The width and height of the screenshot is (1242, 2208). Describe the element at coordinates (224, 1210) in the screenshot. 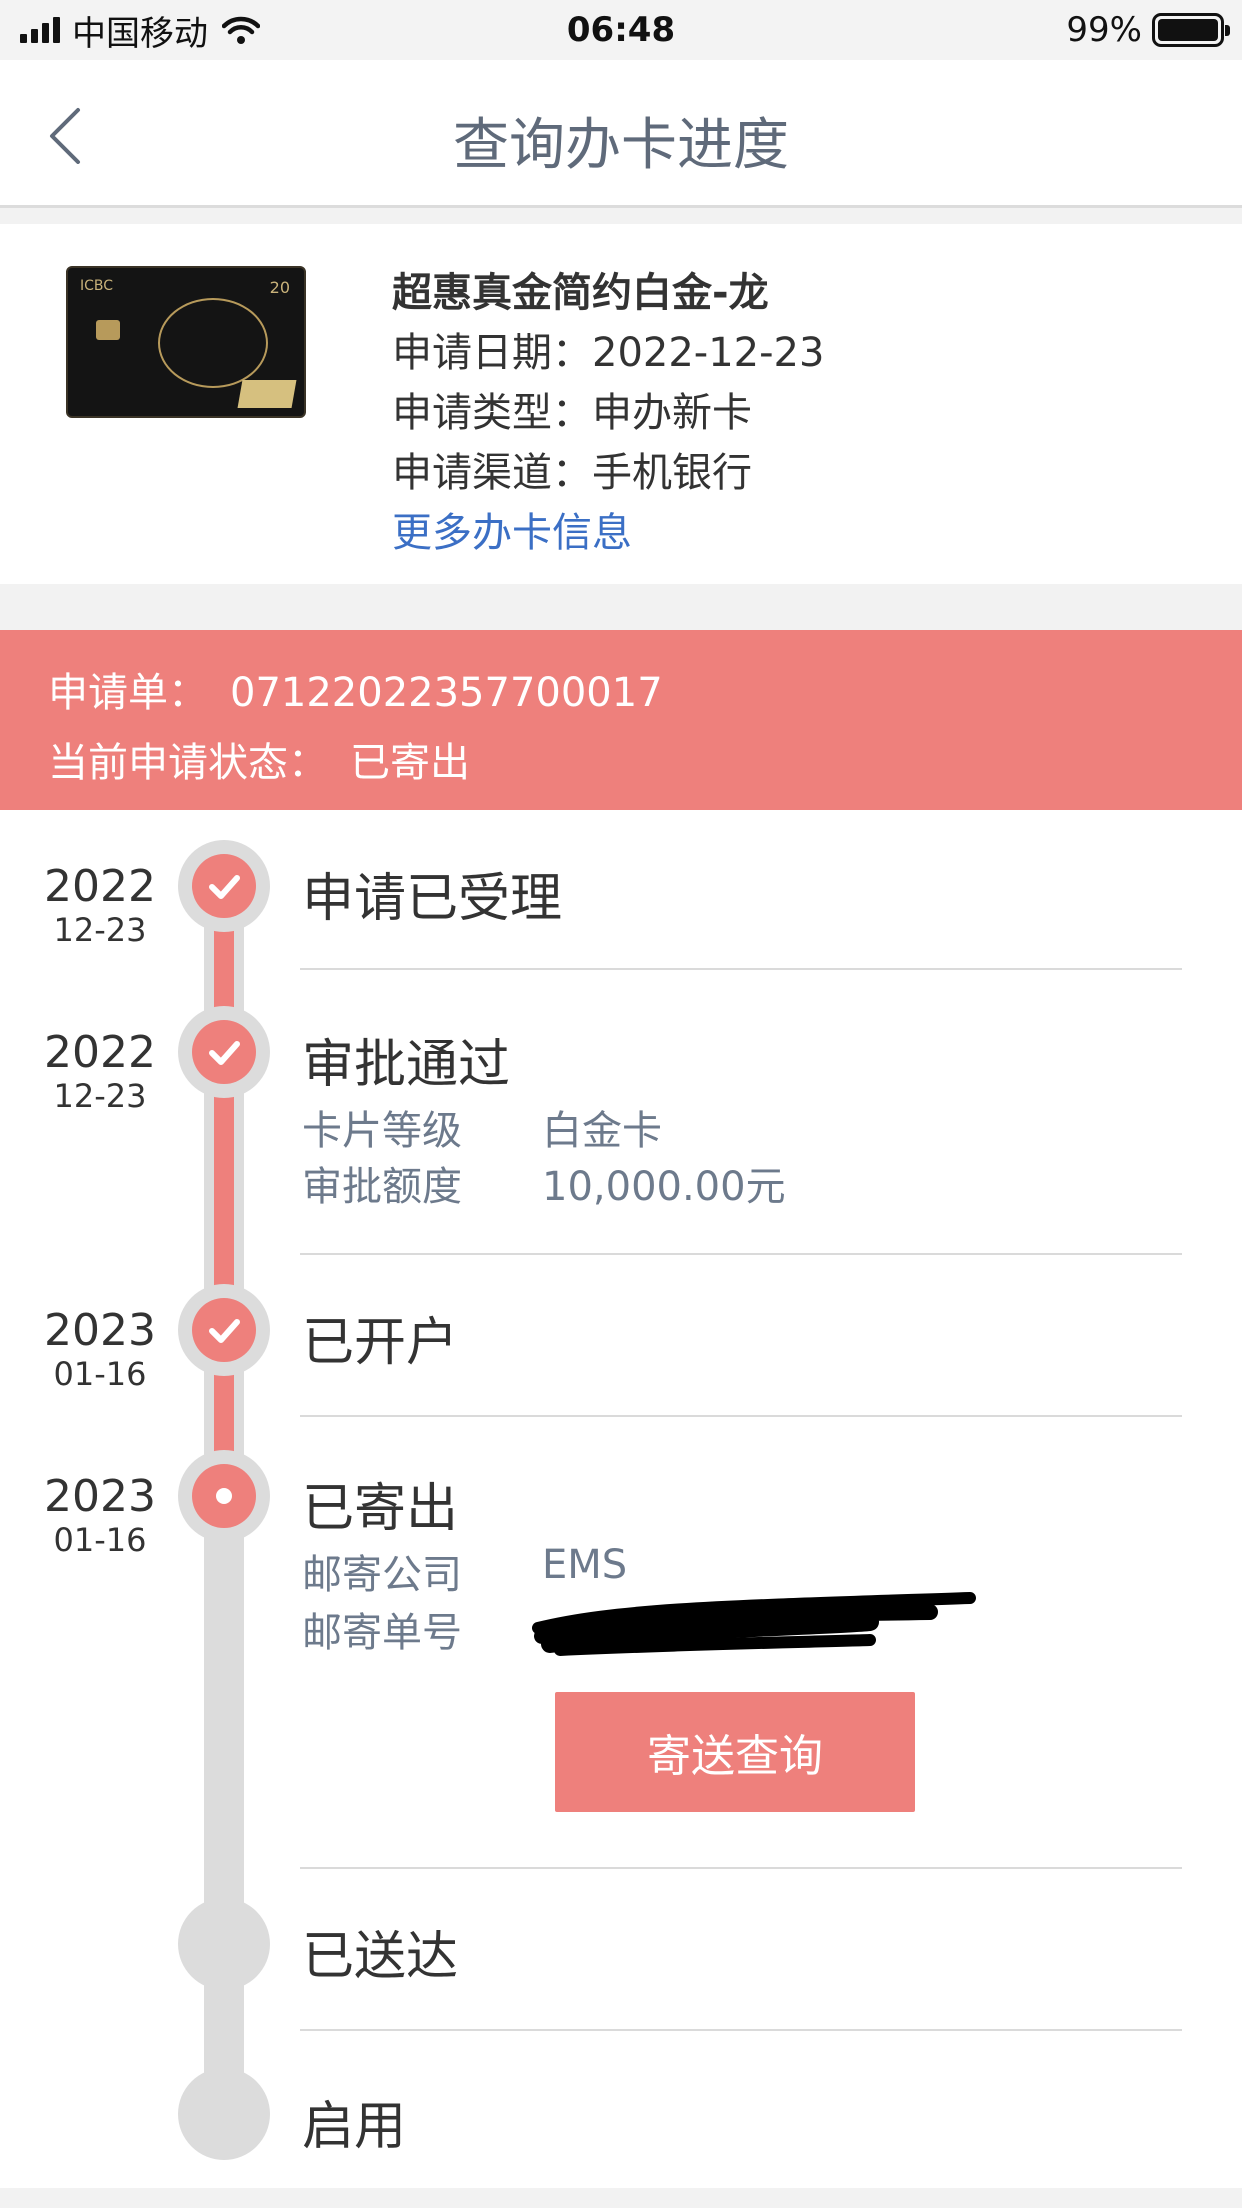

I see `timeline-progress` at that location.